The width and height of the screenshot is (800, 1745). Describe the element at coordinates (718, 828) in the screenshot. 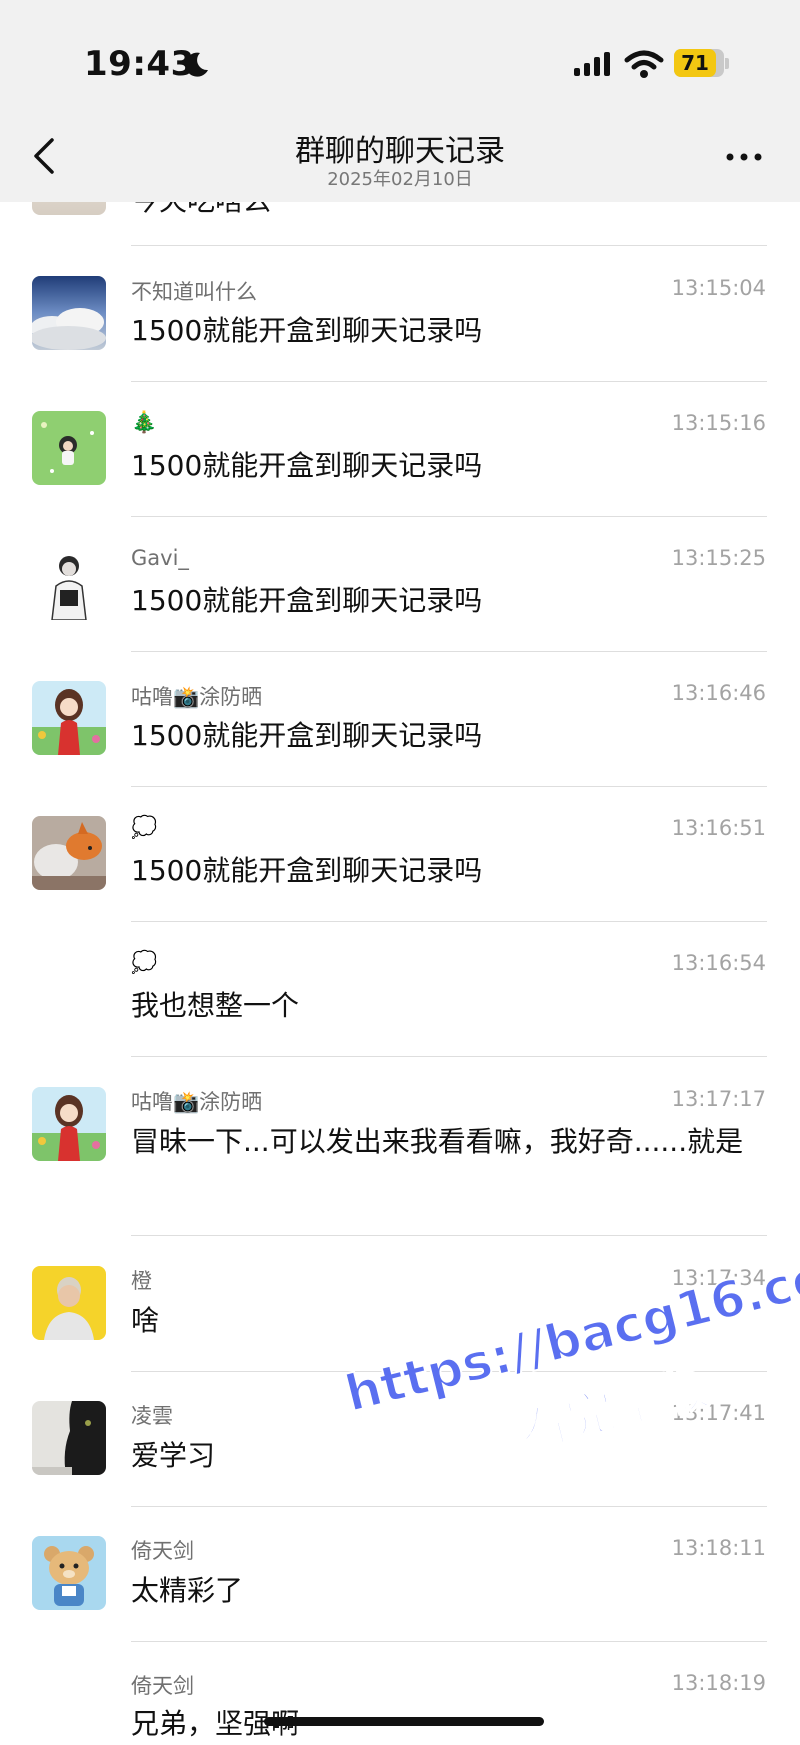

I see `message-time: 13:16:51` at that location.